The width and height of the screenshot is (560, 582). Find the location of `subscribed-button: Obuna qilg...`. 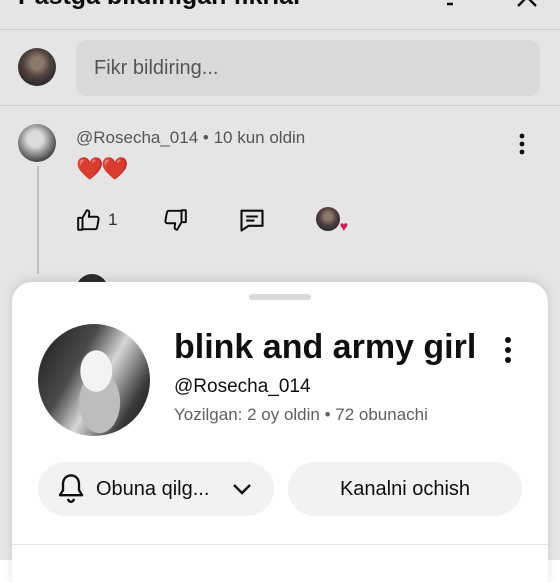

subscribed-button: Obuna qilg... is located at coordinates (156, 489).